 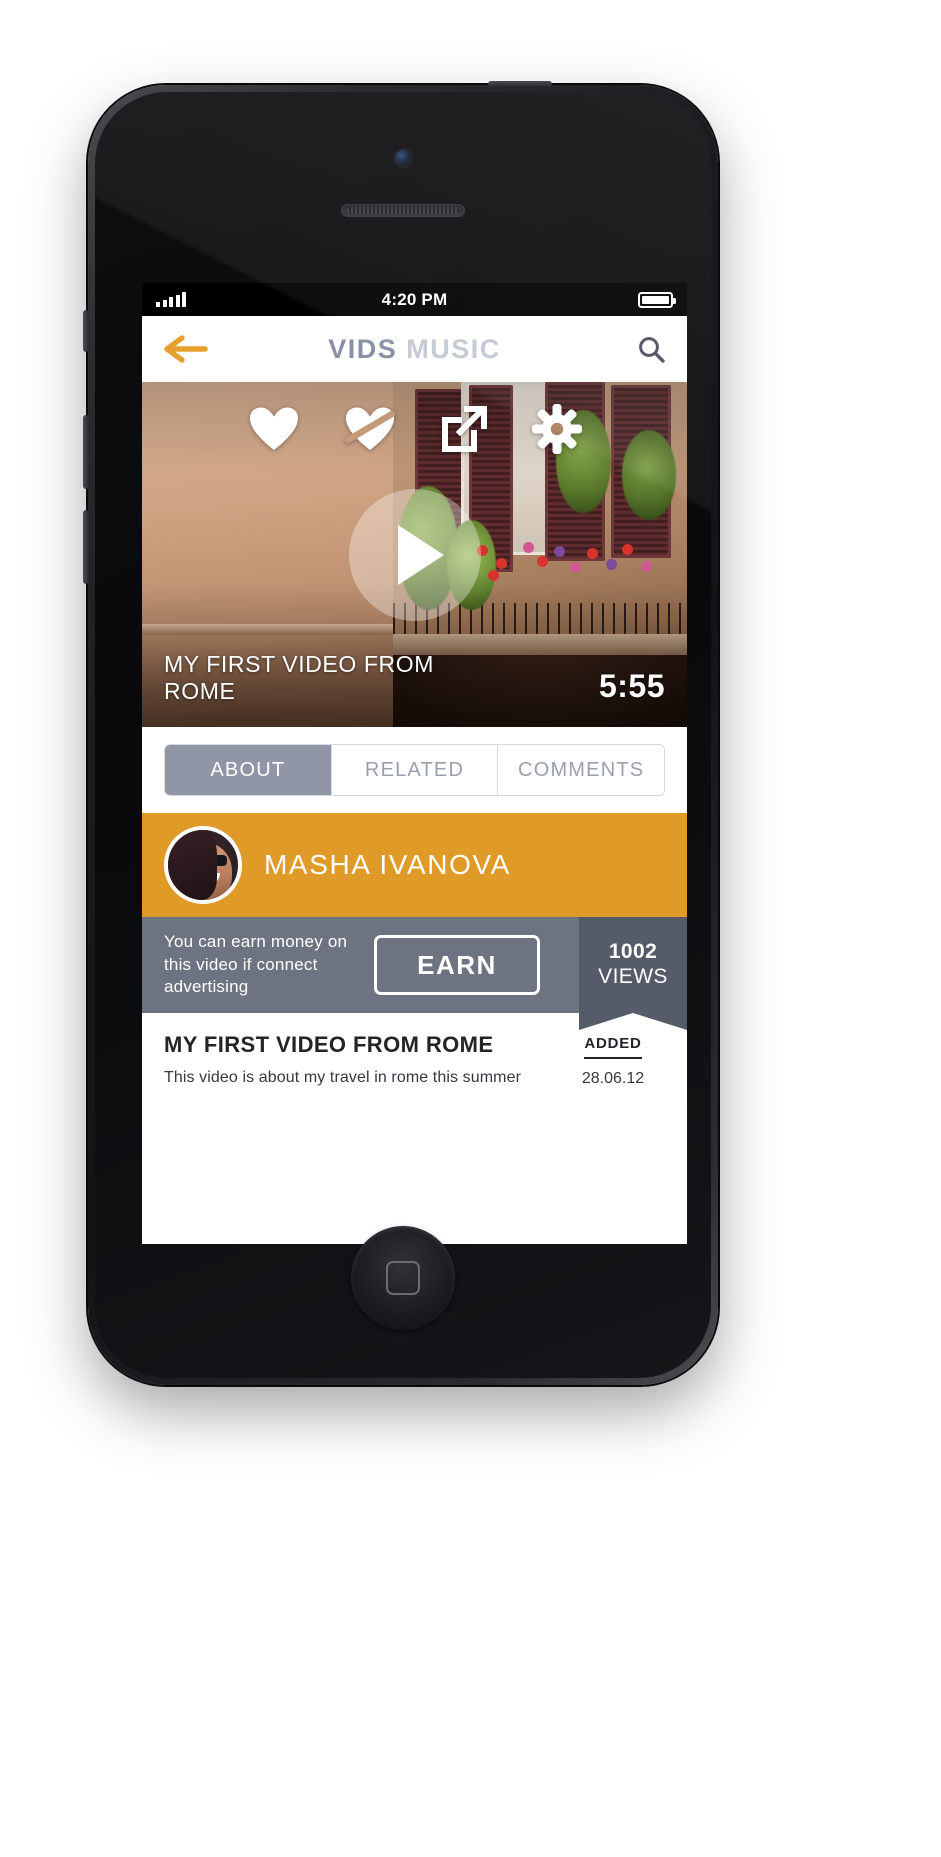 I want to click on tab-related: RELATED, so click(x=414, y=770).